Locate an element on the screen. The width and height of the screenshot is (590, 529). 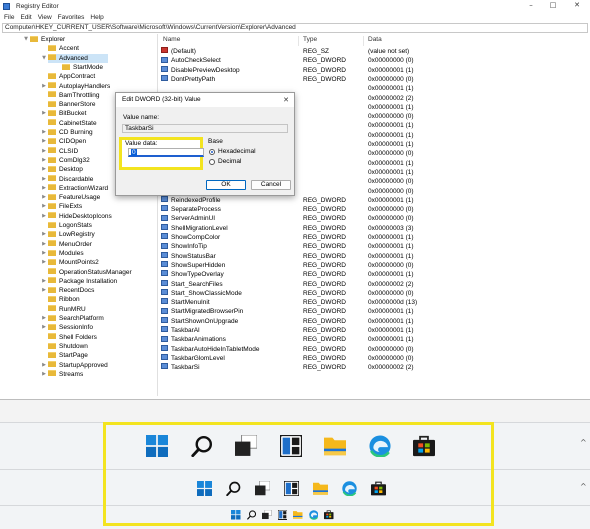
value-row: StartMenuInit REG_DWORD 0x0000000d (13) is located at coordinates (372, 302).